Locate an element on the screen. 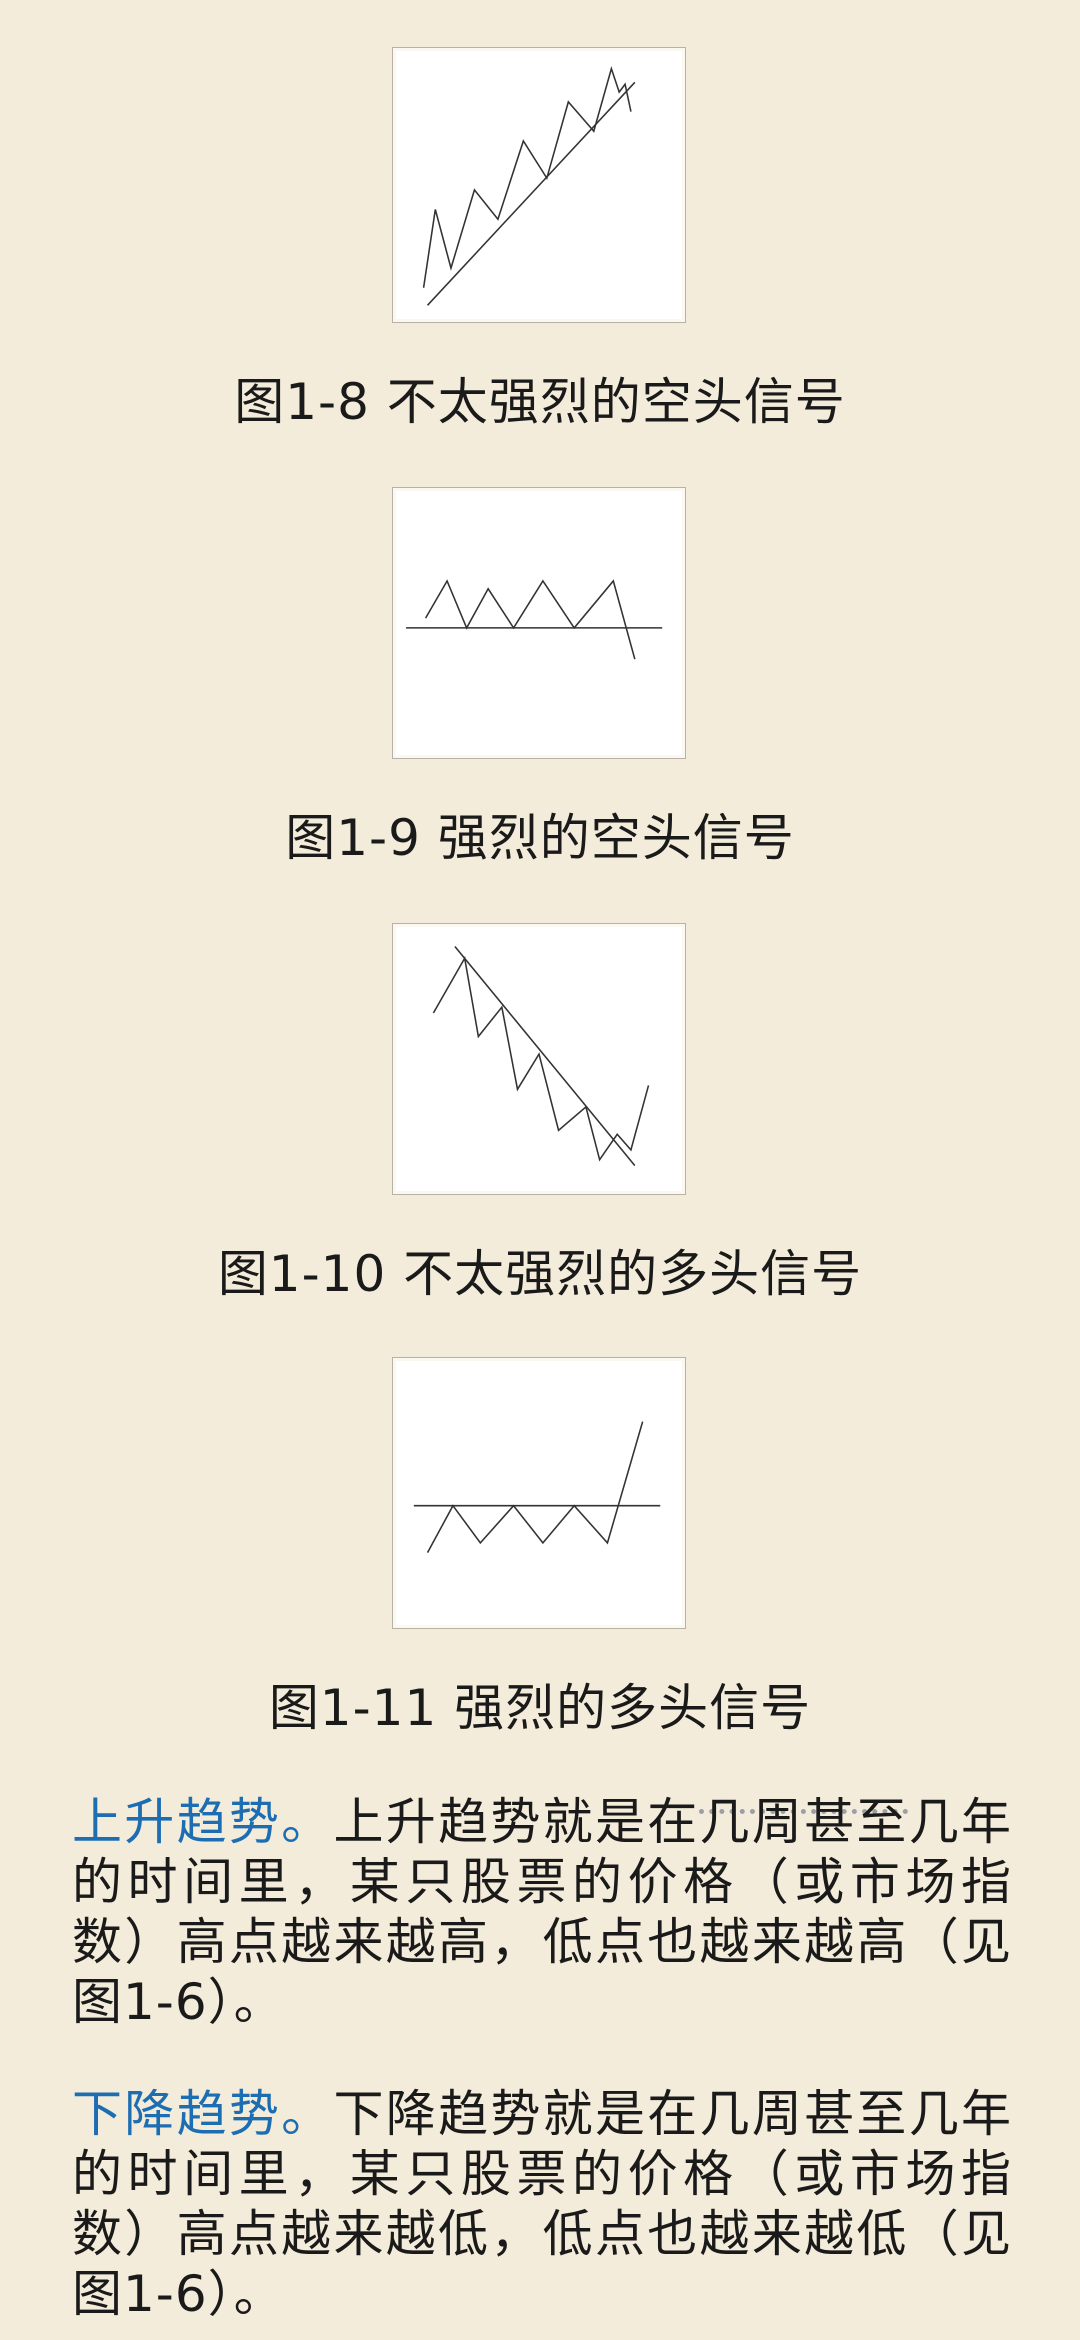 Image resolution: width=1080 pixels, height=2340 pixels. figure-1-8-trend-line is located at coordinates (531, 193).